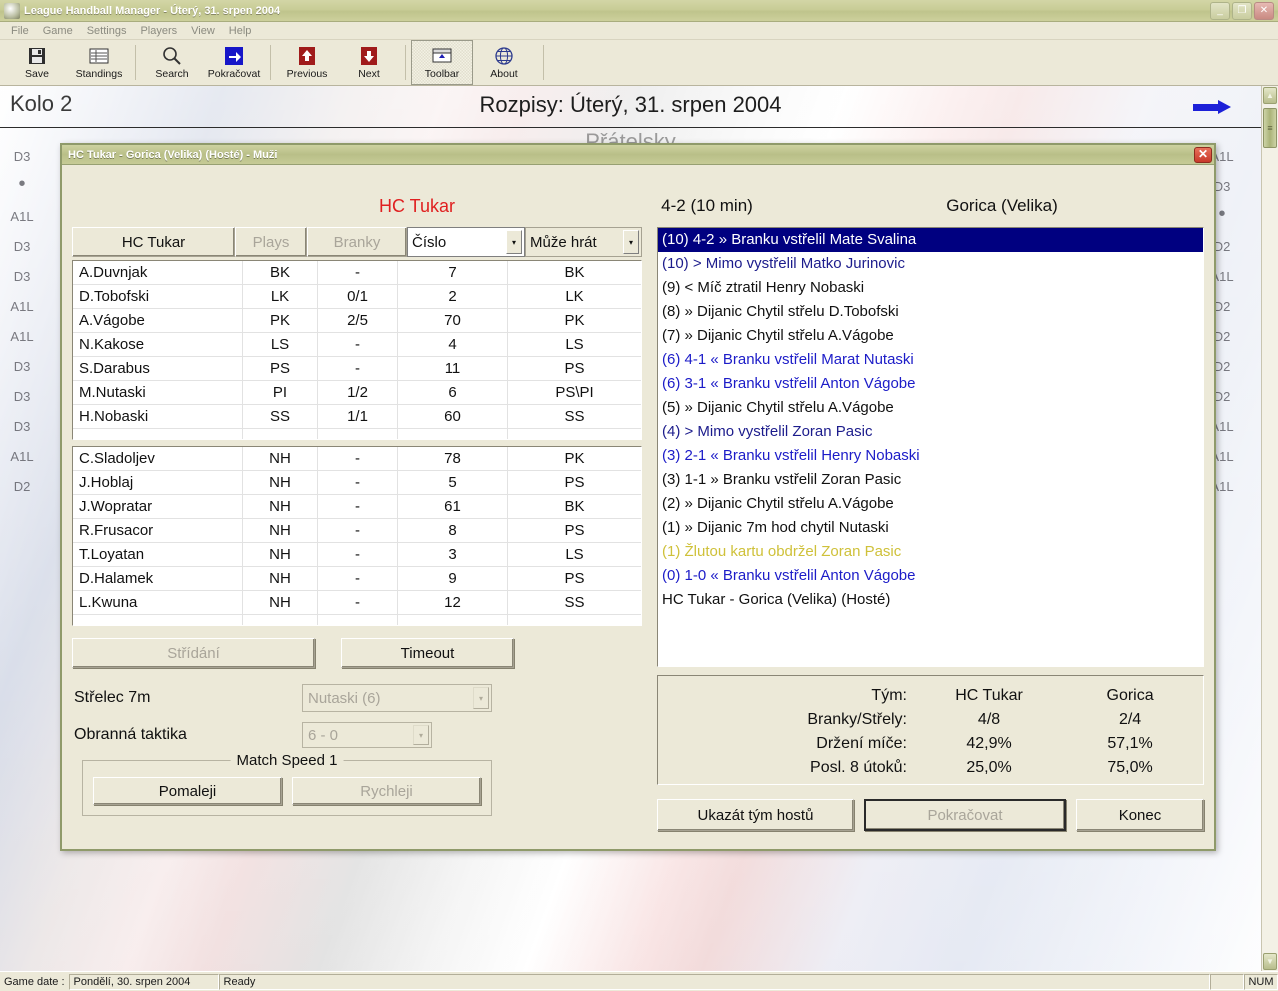 This screenshot has height=991, width=1278. Describe the element at coordinates (357, 531) in the screenshot. I see `table-row: R.Frusacor NH - 8 PS` at that location.